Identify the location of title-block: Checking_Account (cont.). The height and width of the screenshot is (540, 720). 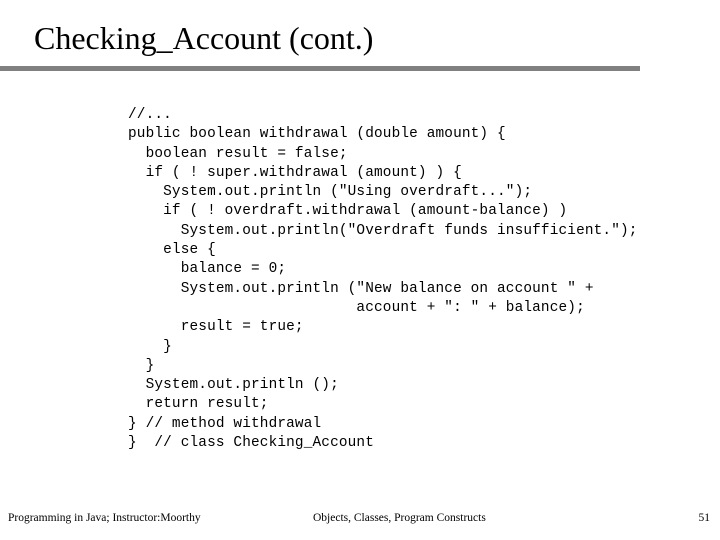
(360, 43).